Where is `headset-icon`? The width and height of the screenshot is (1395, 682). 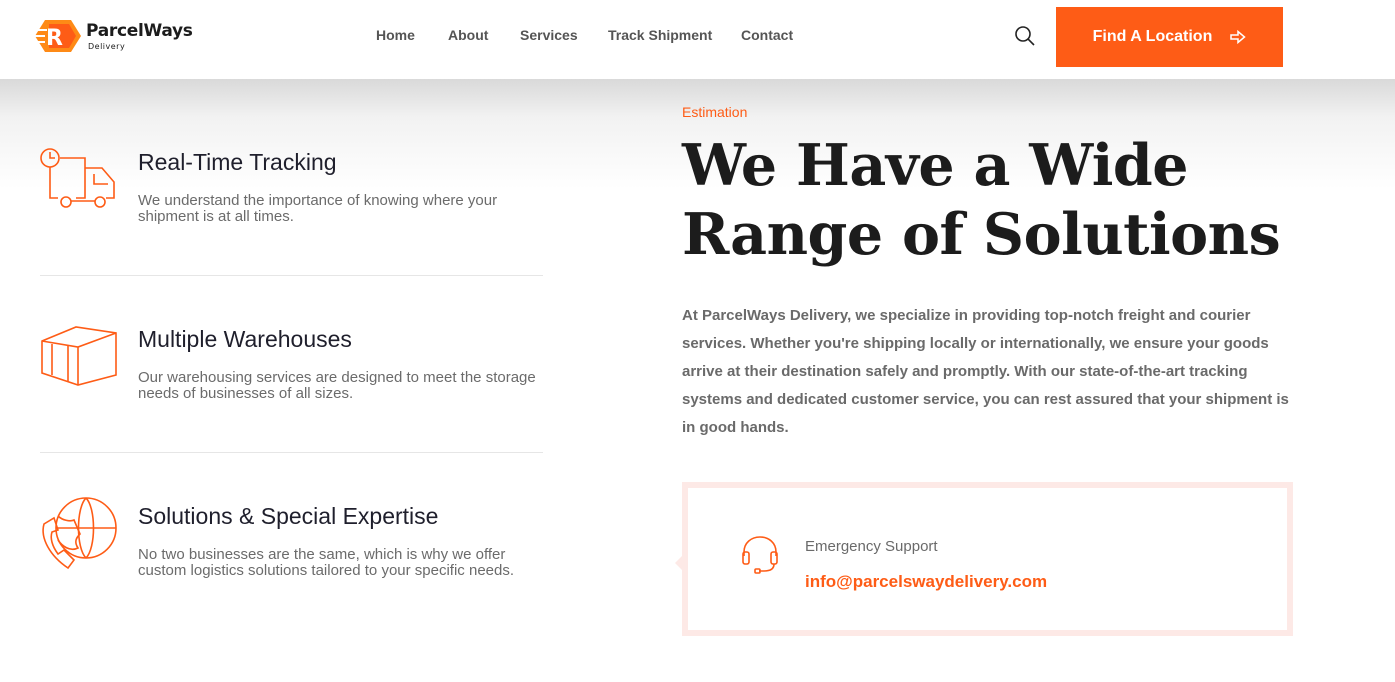 headset-icon is located at coordinates (760, 555).